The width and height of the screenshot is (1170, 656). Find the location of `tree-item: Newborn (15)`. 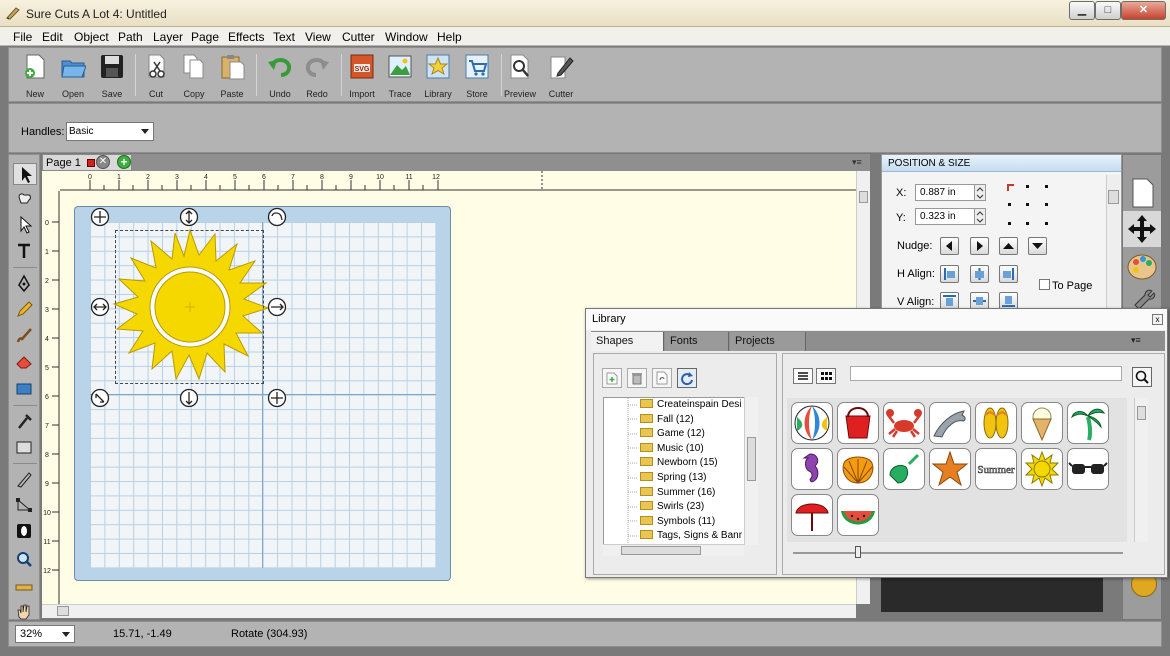

tree-item: Newborn (15) is located at coordinates (679, 464).